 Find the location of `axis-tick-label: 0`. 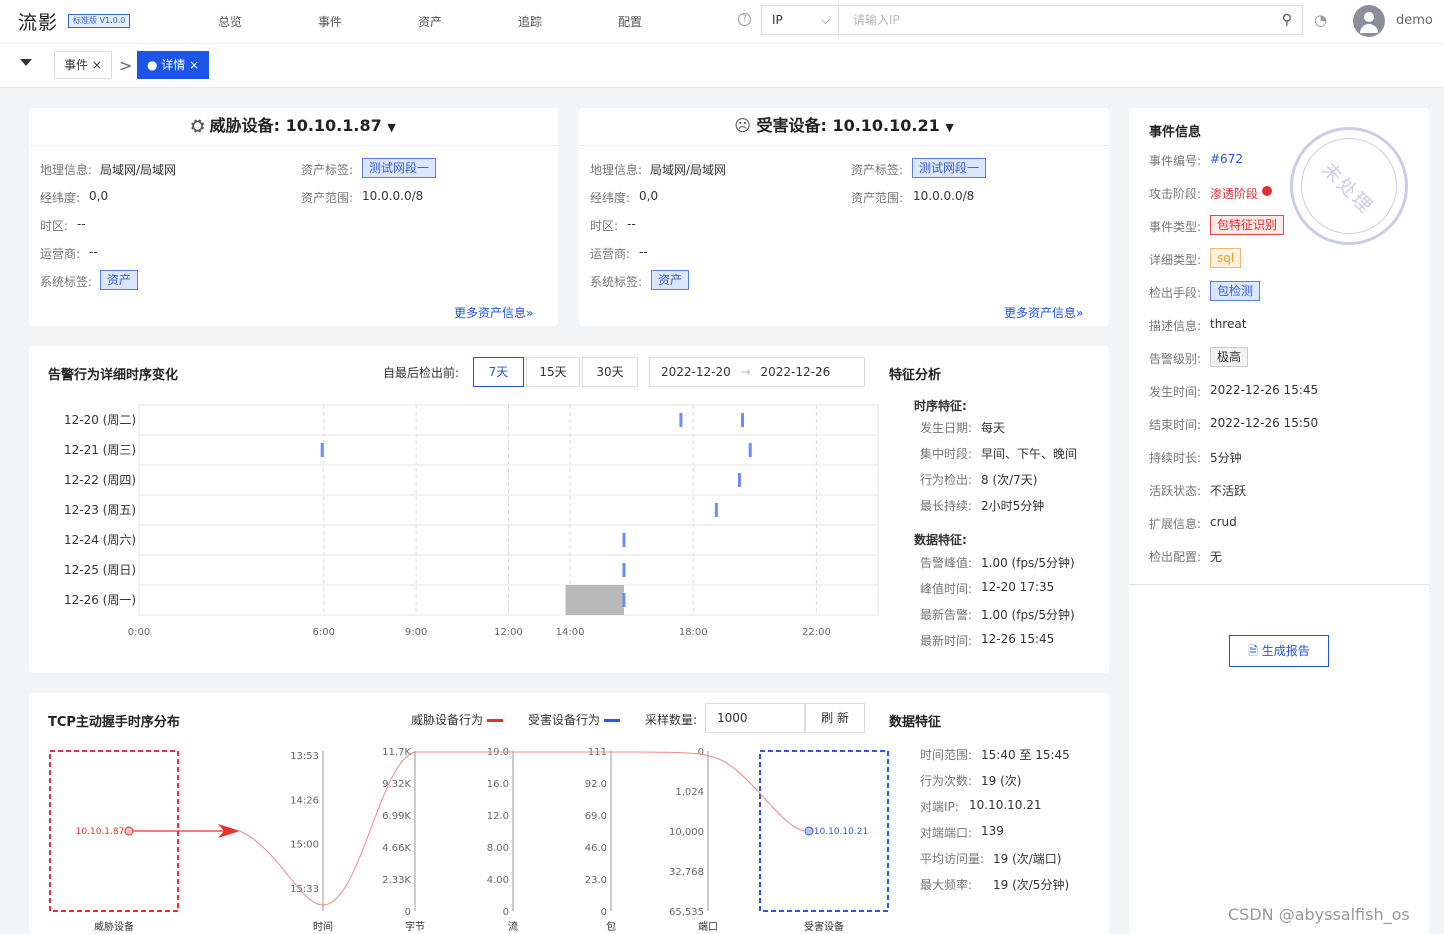

axis-tick-label: 0 is located at coordinates (604, 912).